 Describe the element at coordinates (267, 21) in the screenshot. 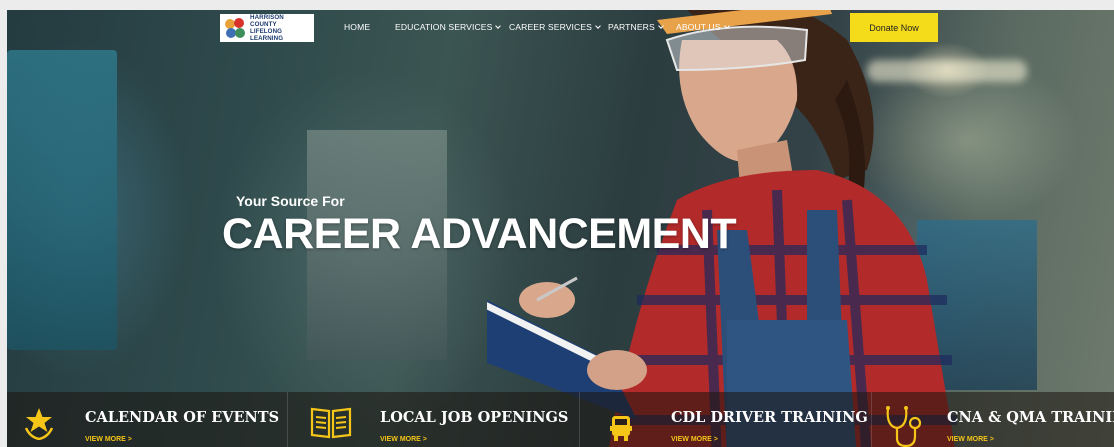

I see `logo-line-1: HARRISON COUNTY` at that location.